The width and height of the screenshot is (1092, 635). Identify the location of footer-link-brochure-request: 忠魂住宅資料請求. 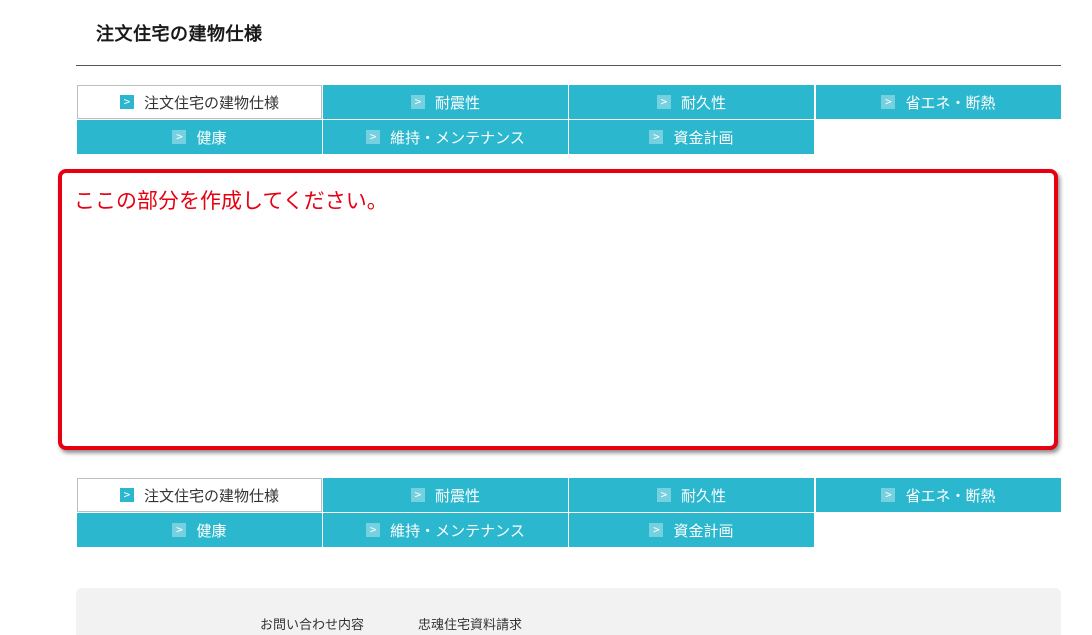
(470, 623).